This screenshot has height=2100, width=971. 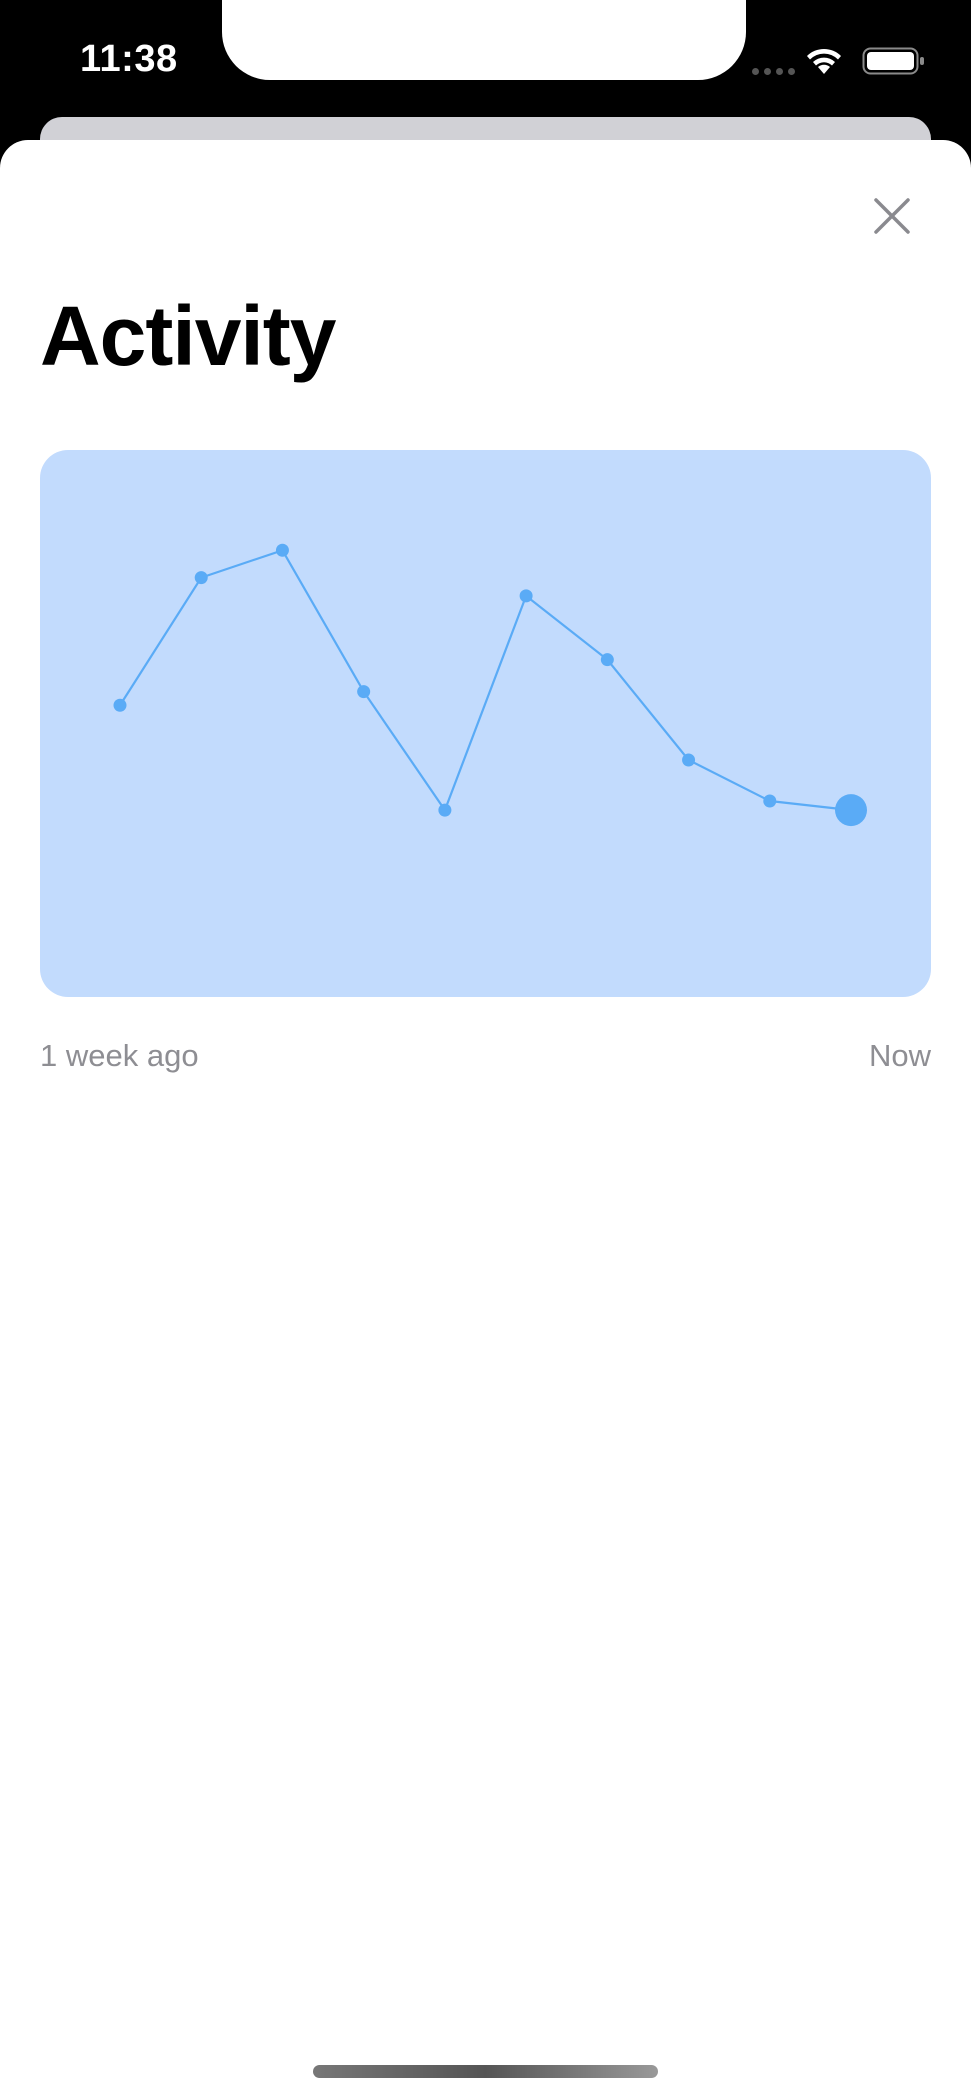 I want to click on status-time: 11:38, so click(x=129, y=59).